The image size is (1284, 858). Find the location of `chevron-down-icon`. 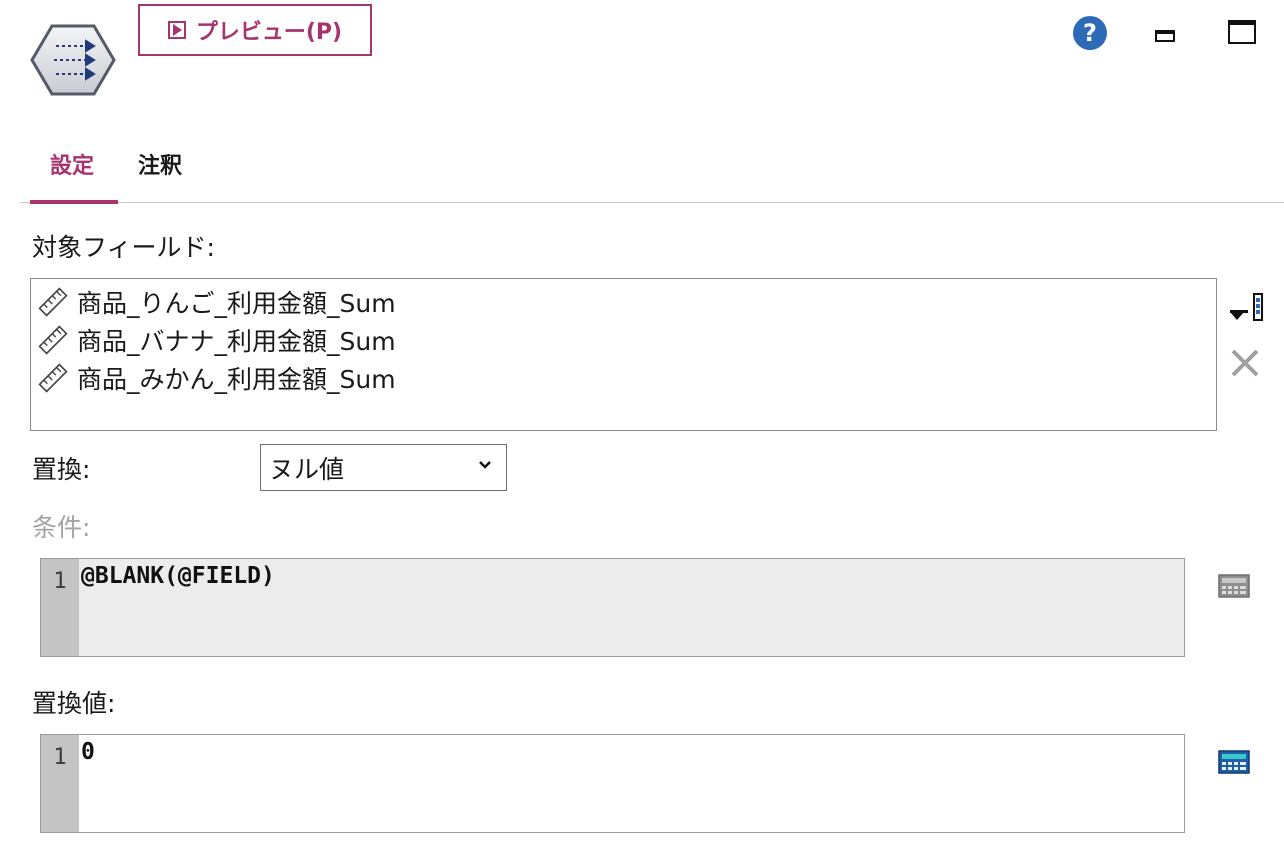

chevron-down-icon is located at coordinates (485, 465).